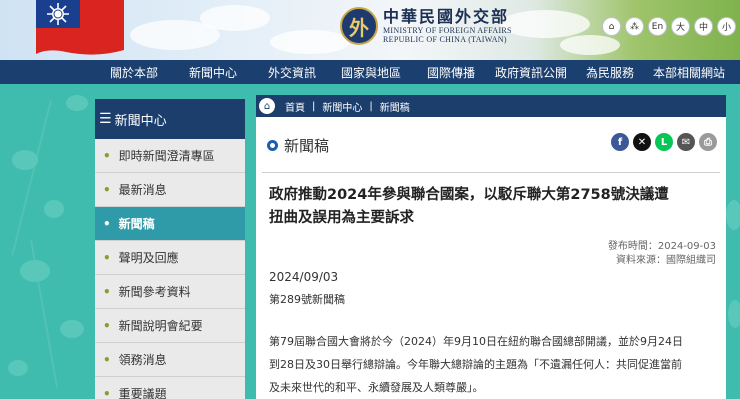  What do you see at coordinates (134, 72) in the screenshot?
I see `nav-about: 關於本部` at bounding box center [134, 72].